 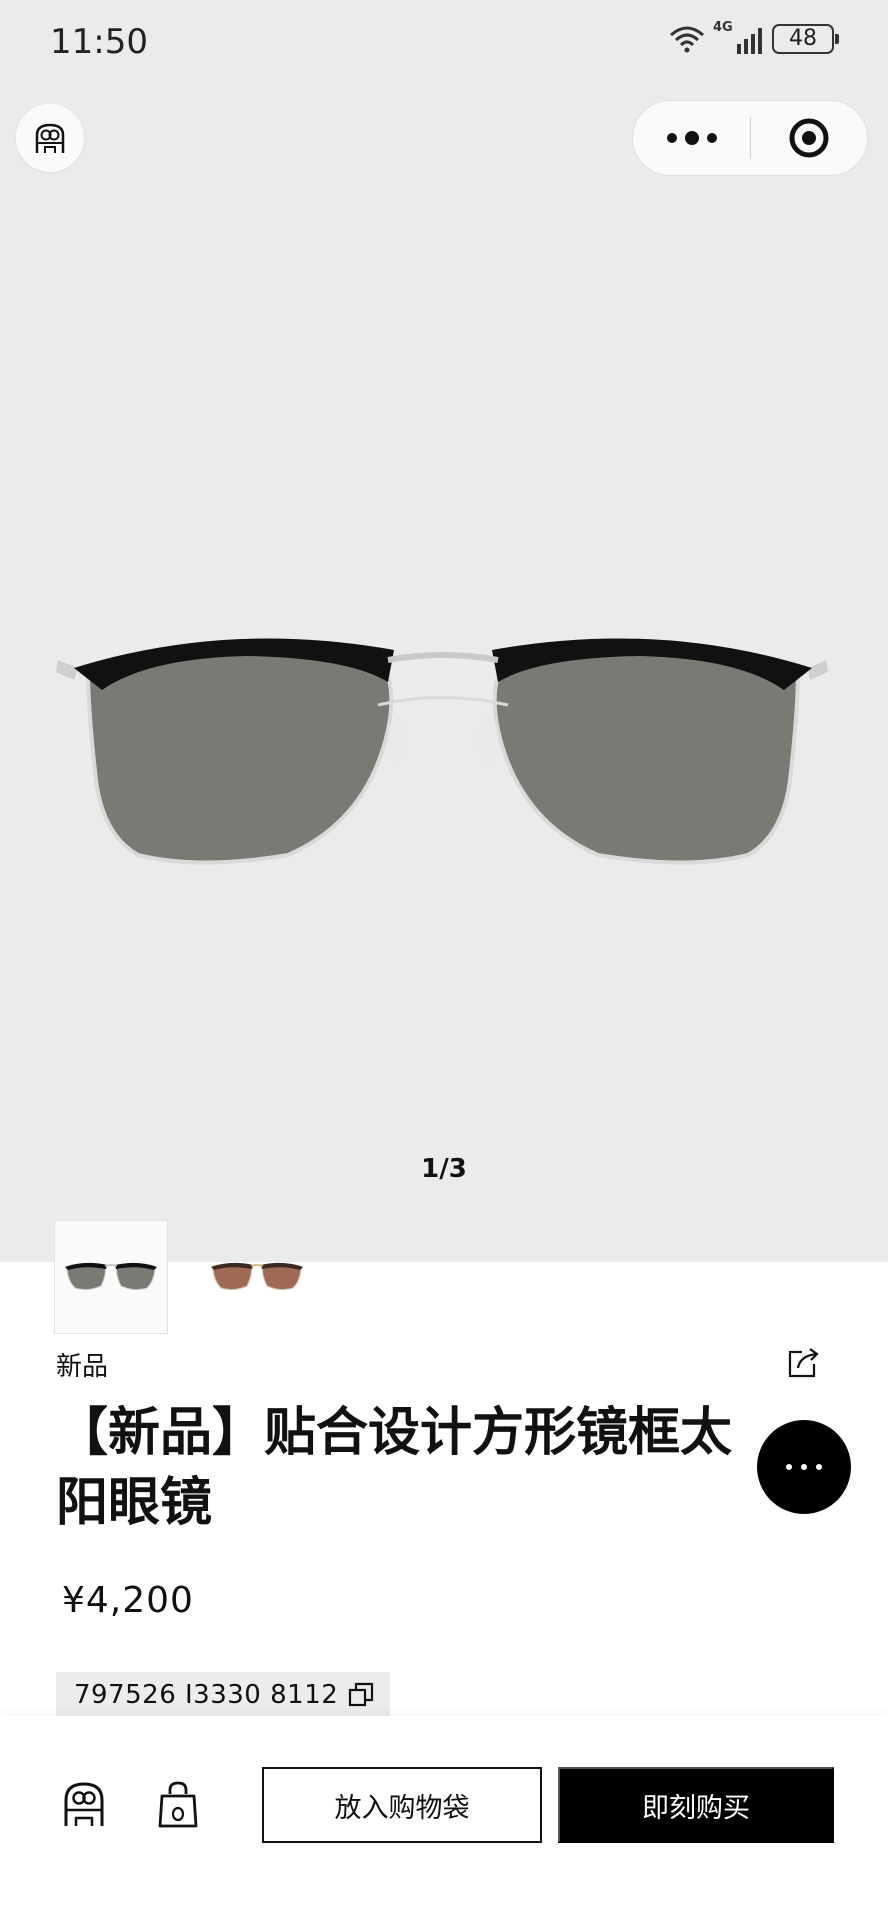 I want to click on wifi-icon, so click(x=687, y=39).